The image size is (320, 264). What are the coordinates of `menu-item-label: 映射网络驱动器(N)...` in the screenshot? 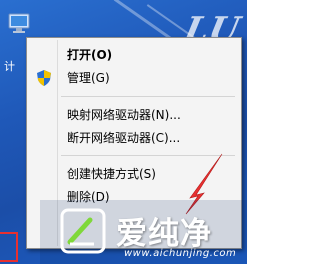 It's located at (124, 114).